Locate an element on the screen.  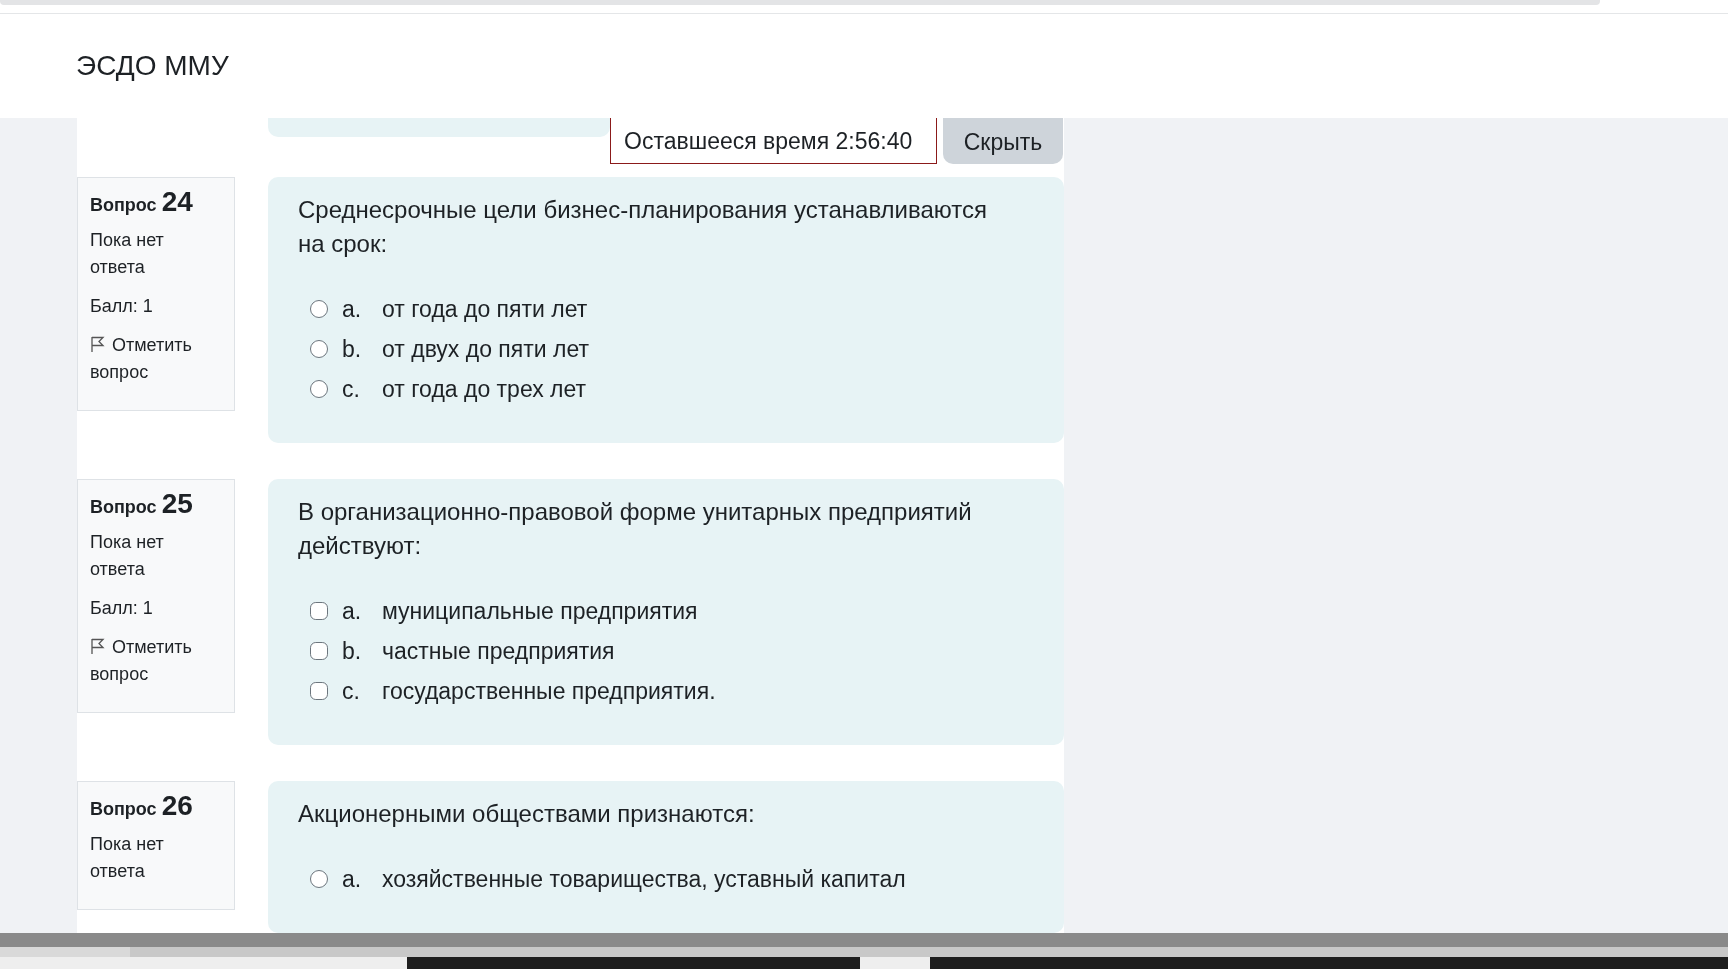
option-text: от года до трех лет is located at coordinates (484, 389).